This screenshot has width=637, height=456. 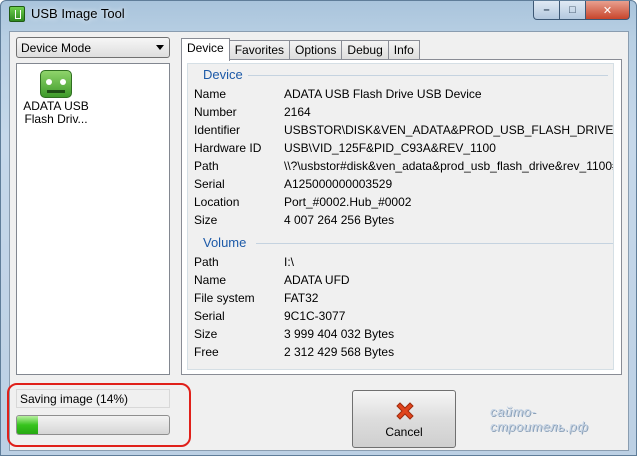 I want to click on info-row: File system FAT32, so click(x=403, y=300).